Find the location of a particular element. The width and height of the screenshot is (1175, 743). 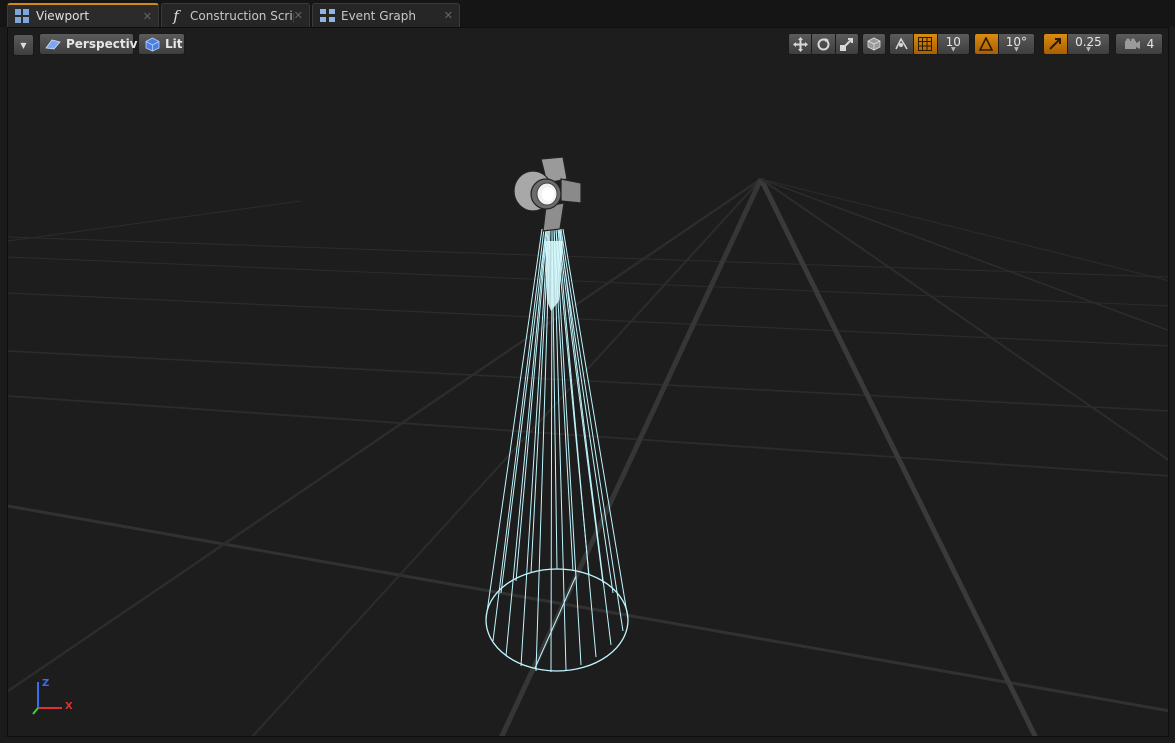

rotate-icon is located at coordinates (823, 44).